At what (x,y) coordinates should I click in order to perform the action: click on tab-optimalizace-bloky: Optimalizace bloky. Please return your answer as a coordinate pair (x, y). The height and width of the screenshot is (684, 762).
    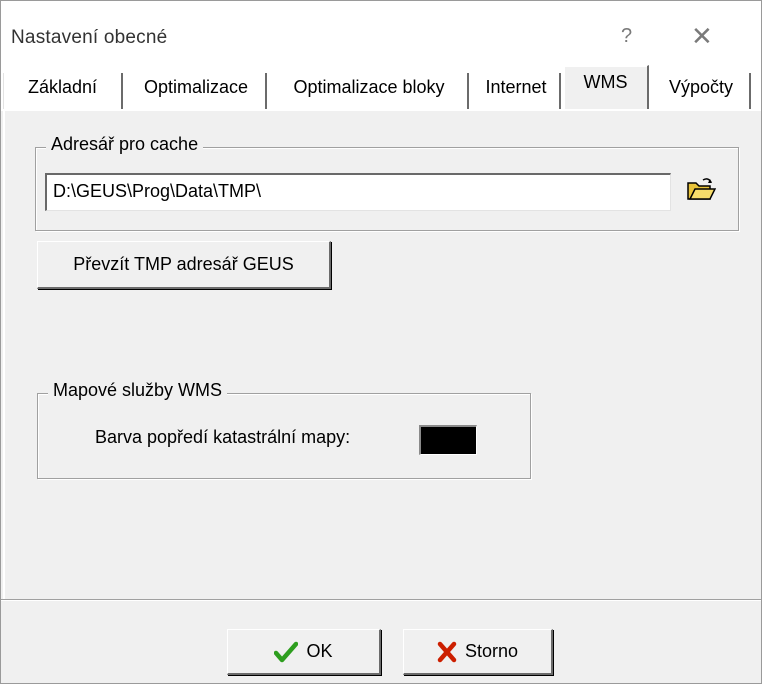
    Looking at the image, I should click on (370, 91).